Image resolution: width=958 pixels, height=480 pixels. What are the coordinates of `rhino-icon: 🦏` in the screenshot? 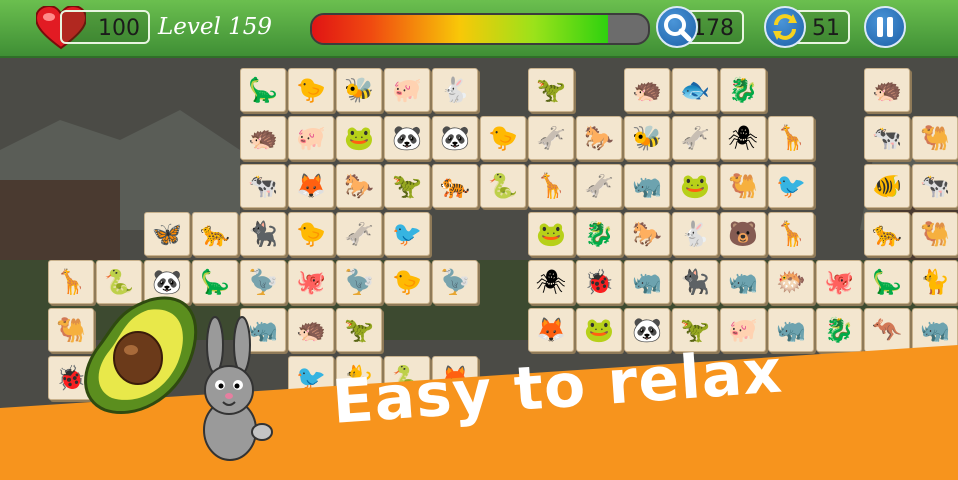 It's located at (647, 186).